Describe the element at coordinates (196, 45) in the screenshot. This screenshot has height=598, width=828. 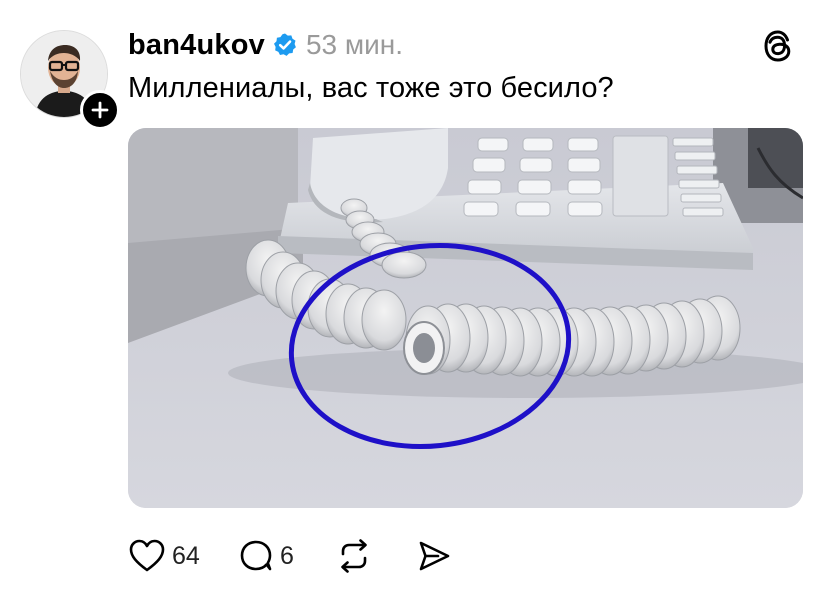
I see `username: ban4ukov` at that location.